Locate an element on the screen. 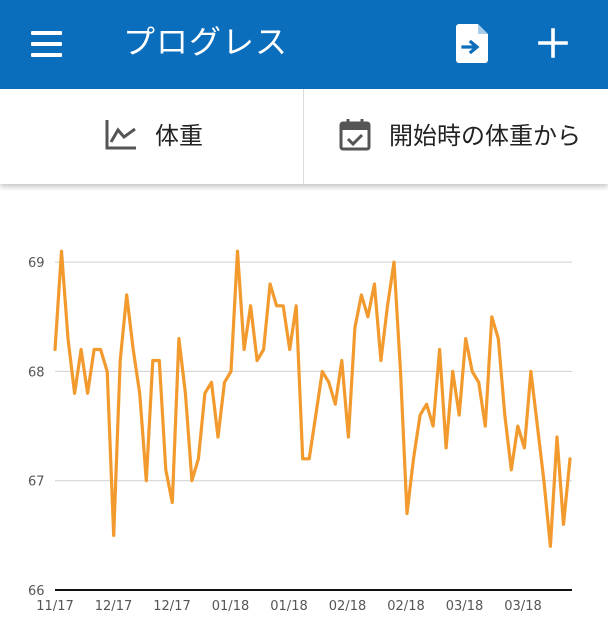 The width and height of the screenshot is (608, 644). tab-since-start: 開始時の体重から is located at coordinates (456, 136).